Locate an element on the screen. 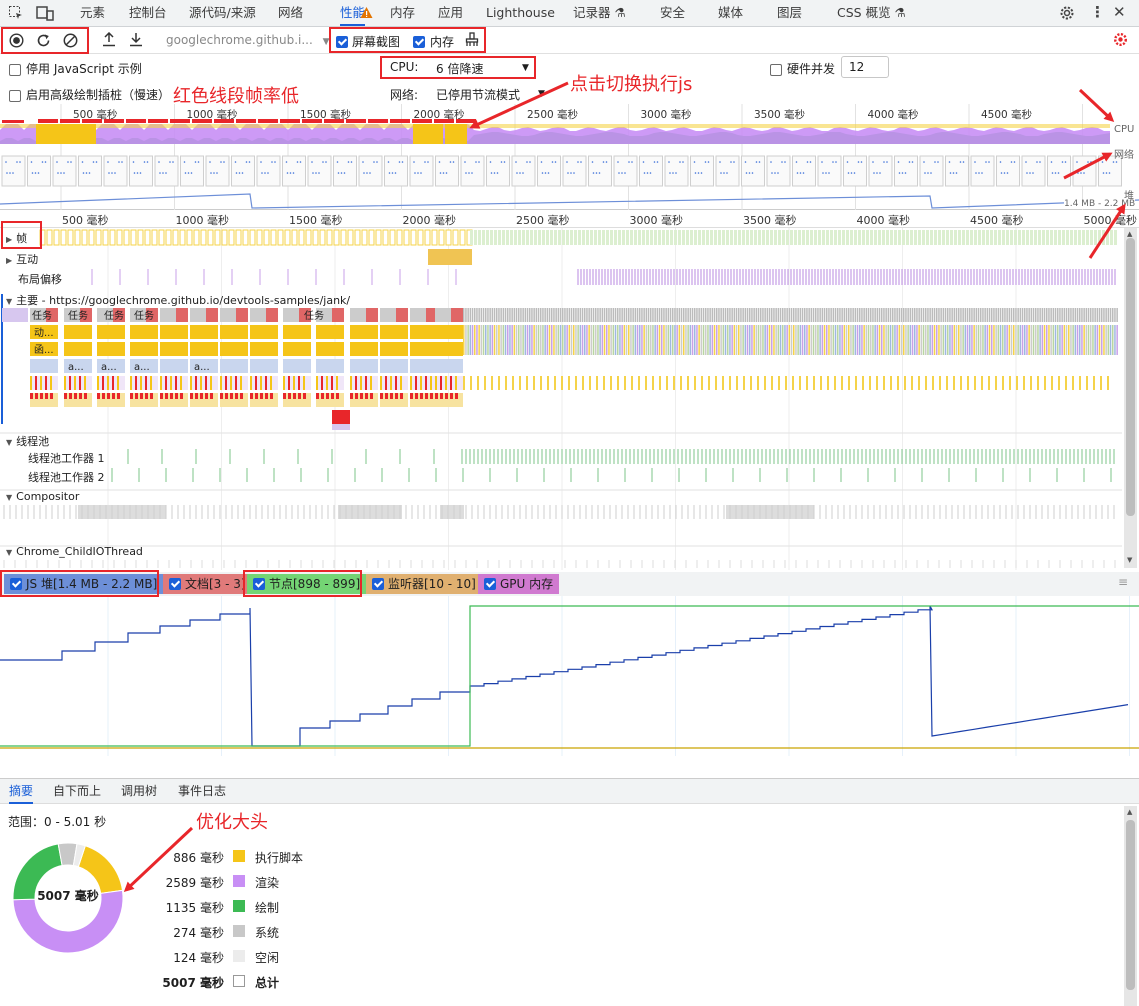 Image resolution: width=1139 pixels, height=1006 pixels. drag-handle-icon: ≡ is located at coordinates (1123, 582).